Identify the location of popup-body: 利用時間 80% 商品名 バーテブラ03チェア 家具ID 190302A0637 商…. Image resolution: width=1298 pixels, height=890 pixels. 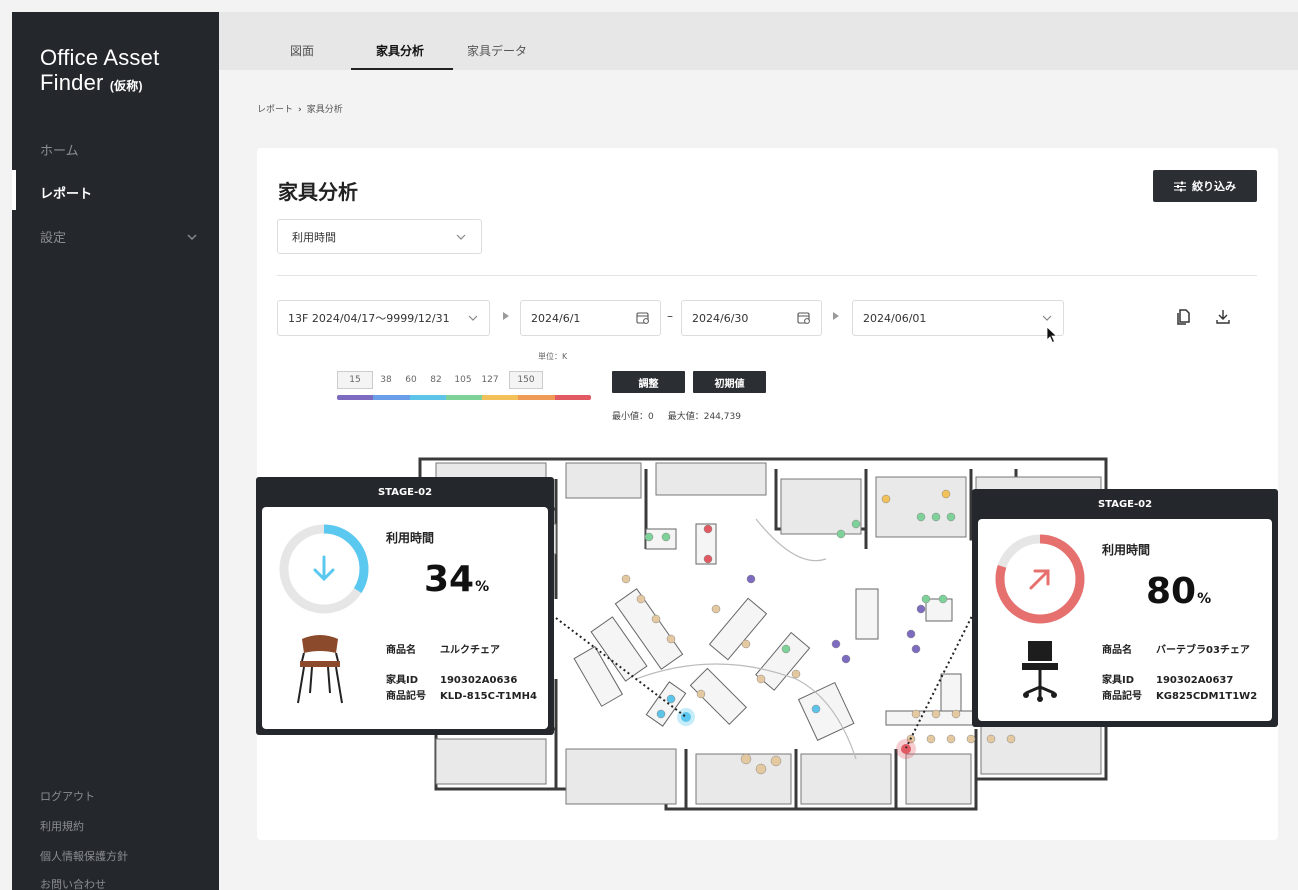
(1125, 620).